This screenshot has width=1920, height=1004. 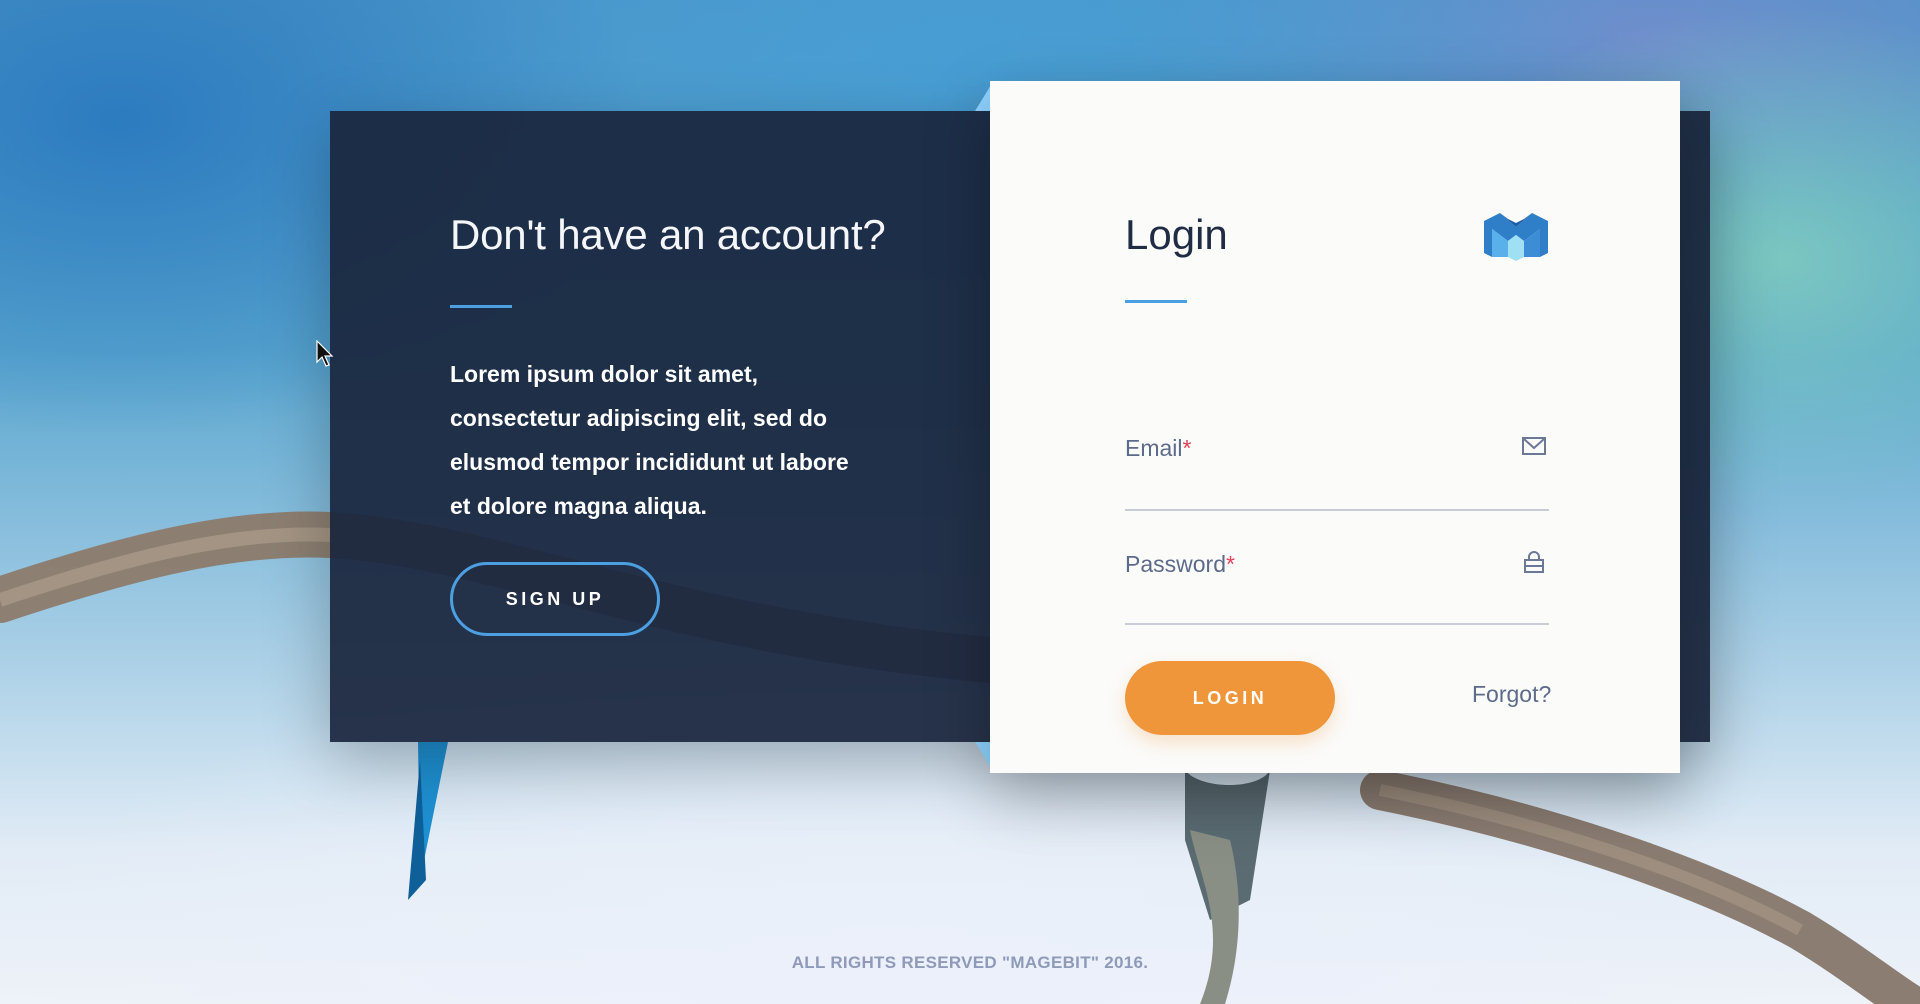 What do you see at coordinates (1315, 488) in the screenshot?
I see `email-input` at bounding box center [1315, 488].